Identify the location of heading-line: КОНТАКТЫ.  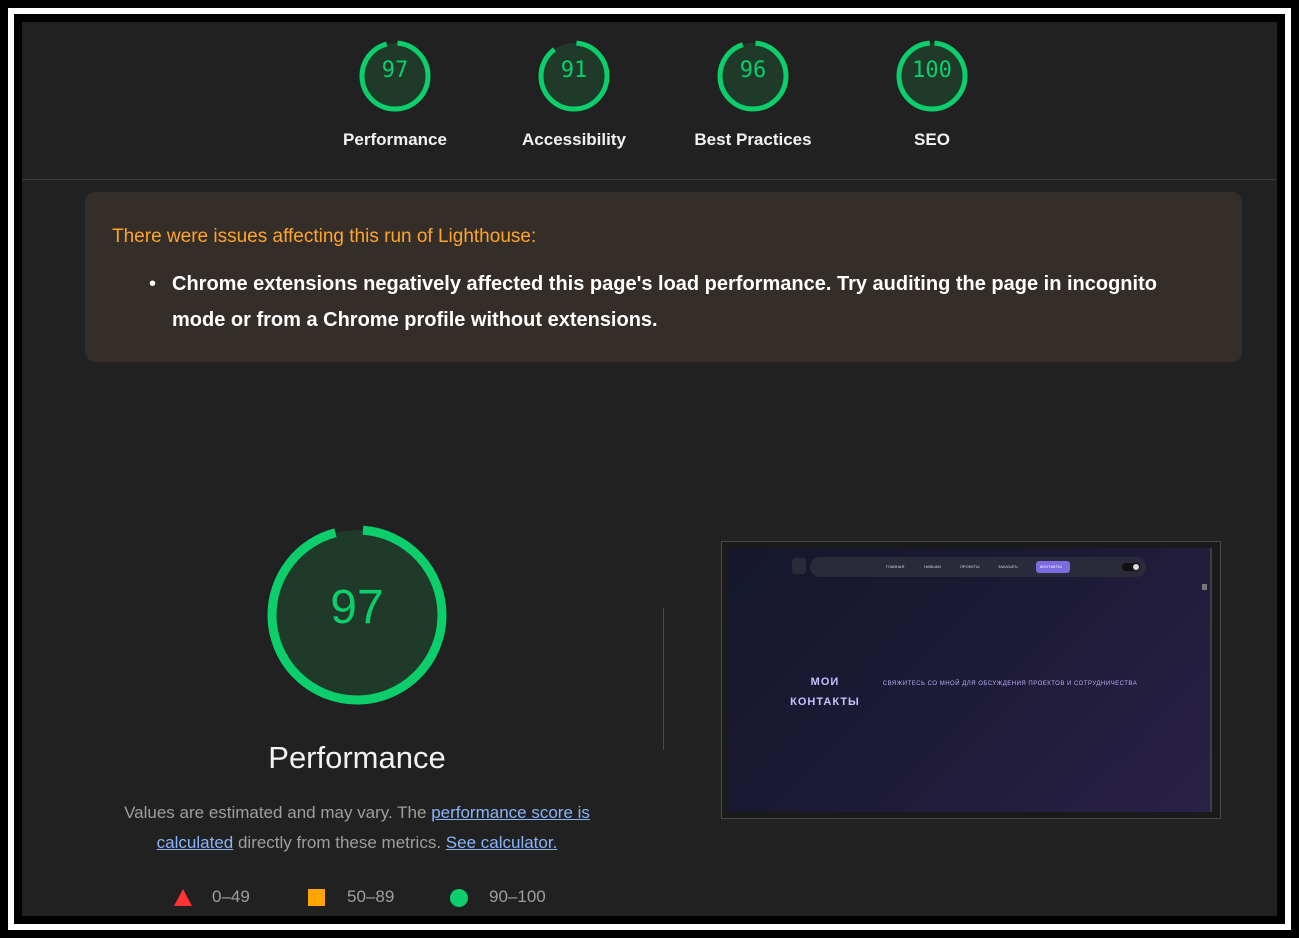
(825, 702).